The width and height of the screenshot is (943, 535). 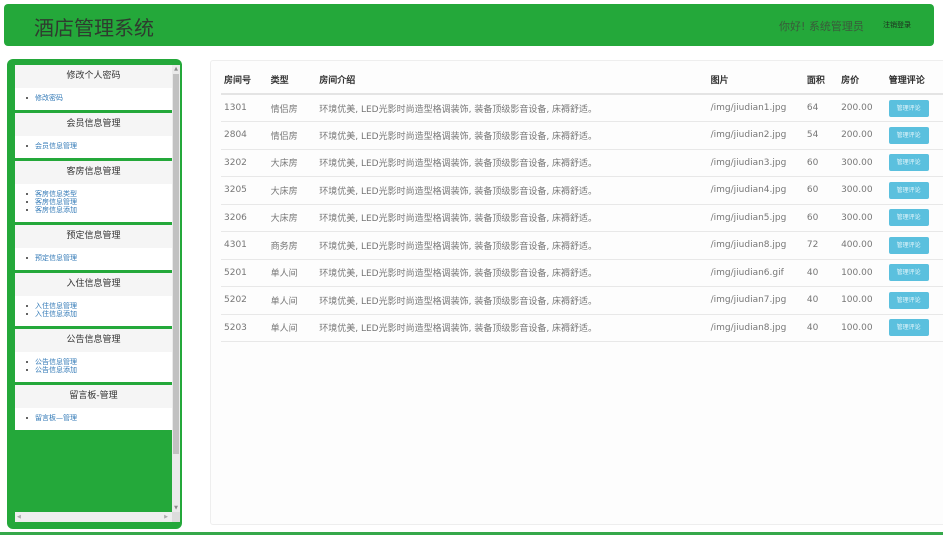 What do you see at coordinates (94, 28) in the screenshot?
I see `app-title: 酒店管理系统` at bounding box center [94, 28].